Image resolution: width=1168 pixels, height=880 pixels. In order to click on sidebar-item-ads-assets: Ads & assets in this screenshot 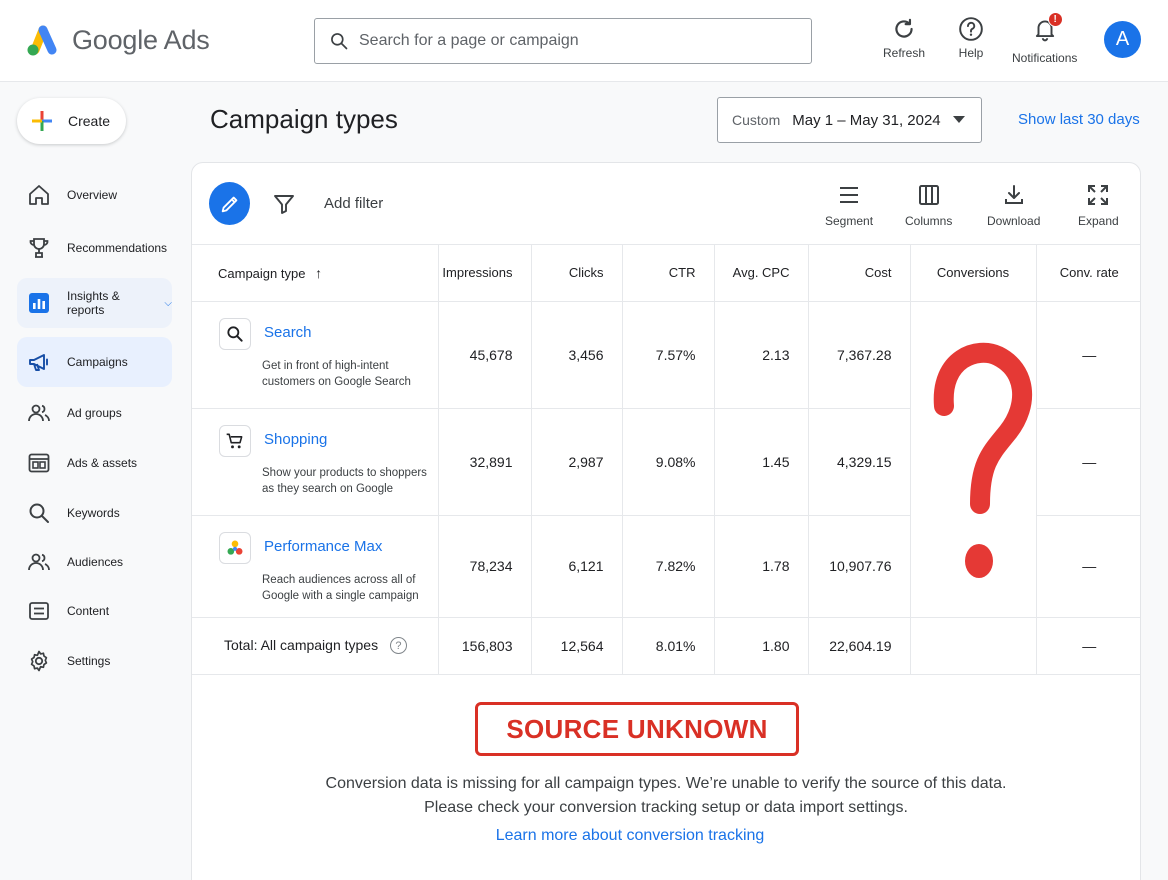, I will do `click(94, 463)`.